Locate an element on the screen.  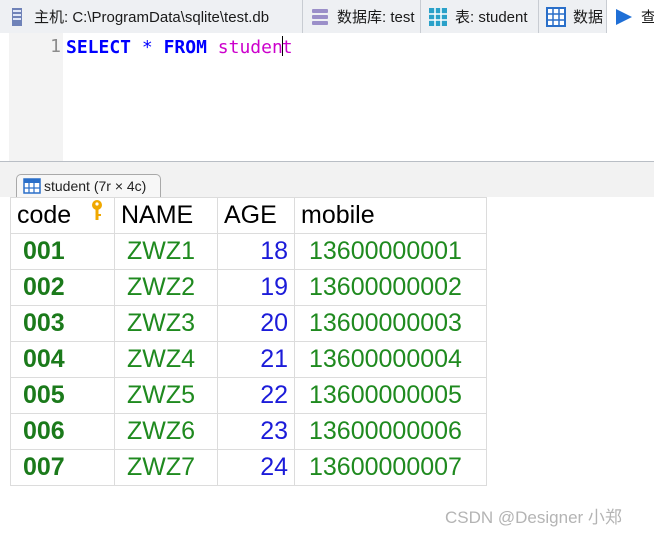
cell-name: ZWZ2 is located at coordinates (166, 287).